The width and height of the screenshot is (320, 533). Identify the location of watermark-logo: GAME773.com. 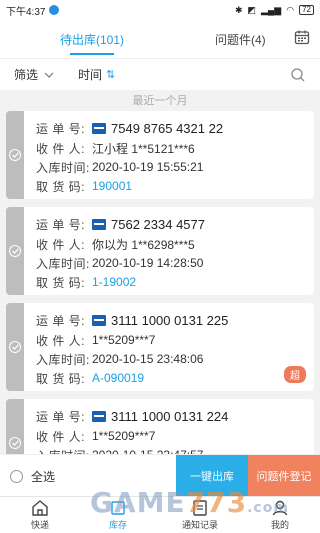
(189, 502).